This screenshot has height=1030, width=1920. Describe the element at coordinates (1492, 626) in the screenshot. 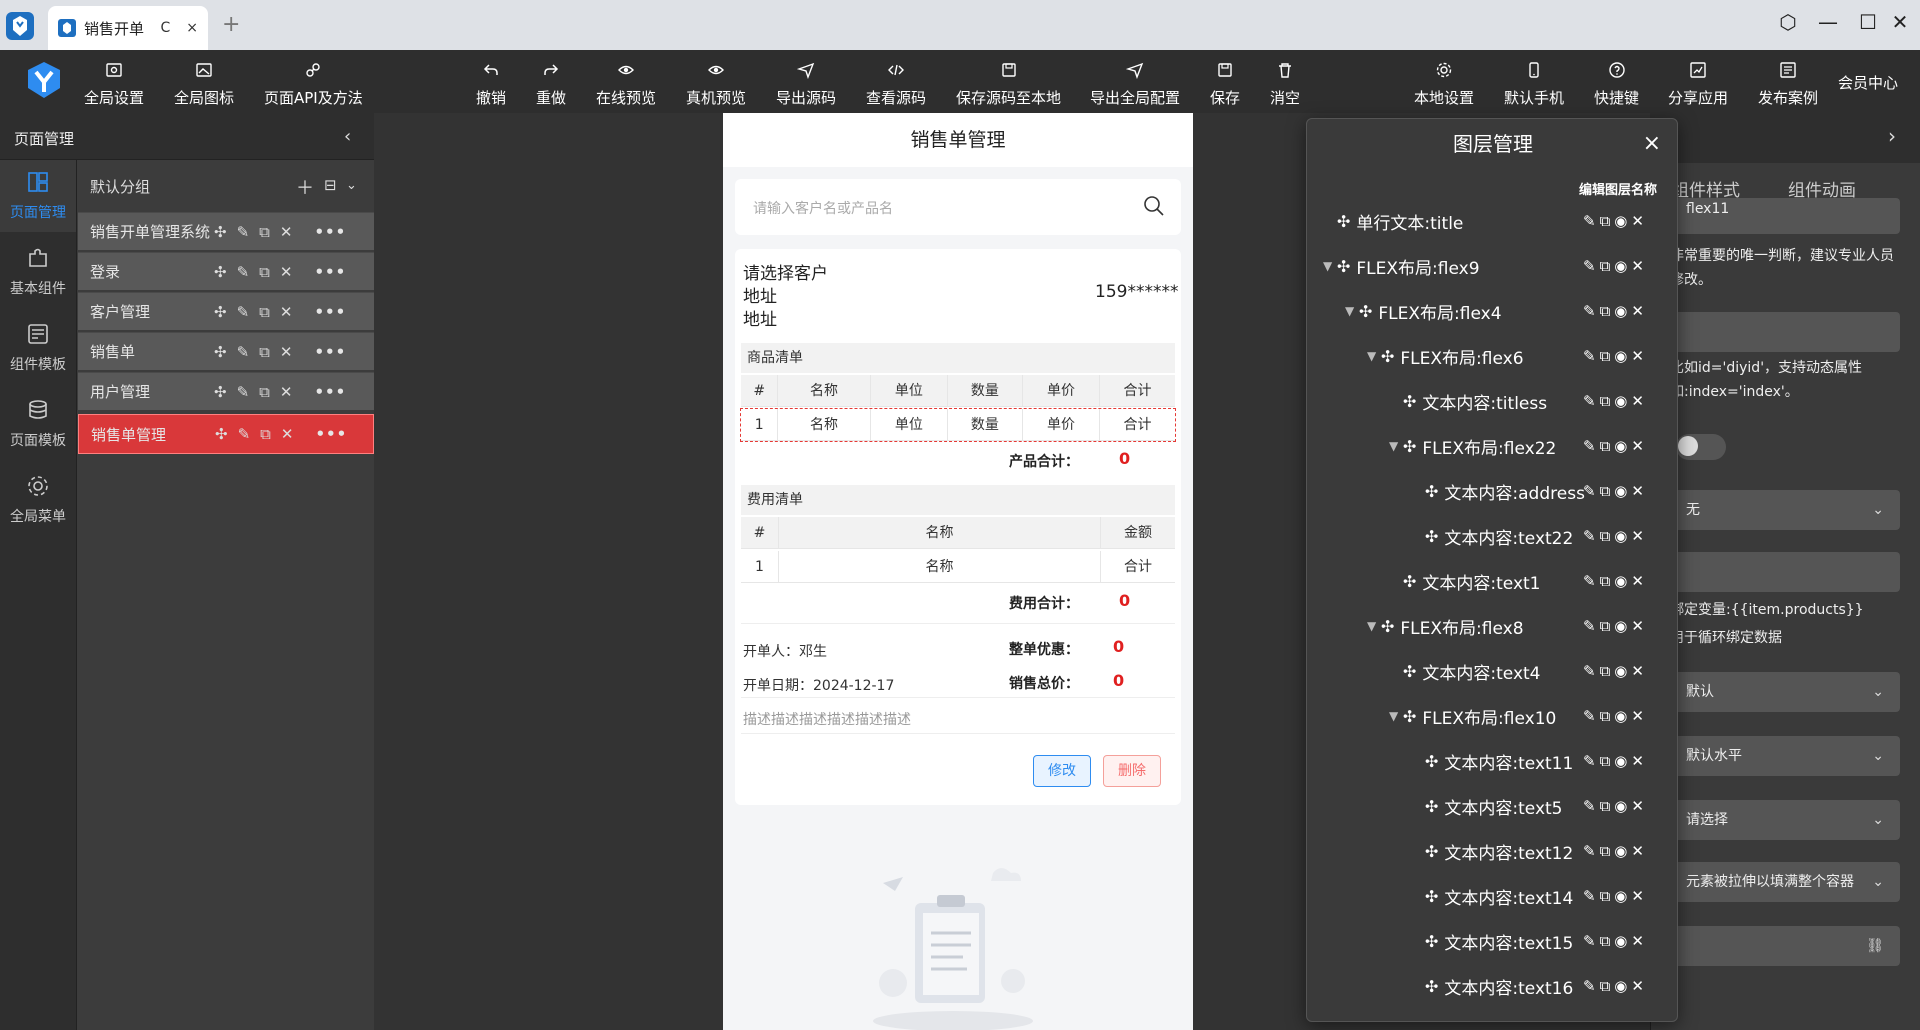

I see `layer-row: ▼ ✣ FLEX布局:flex8 ✎ ⧉ ◉ ✕` at that location.